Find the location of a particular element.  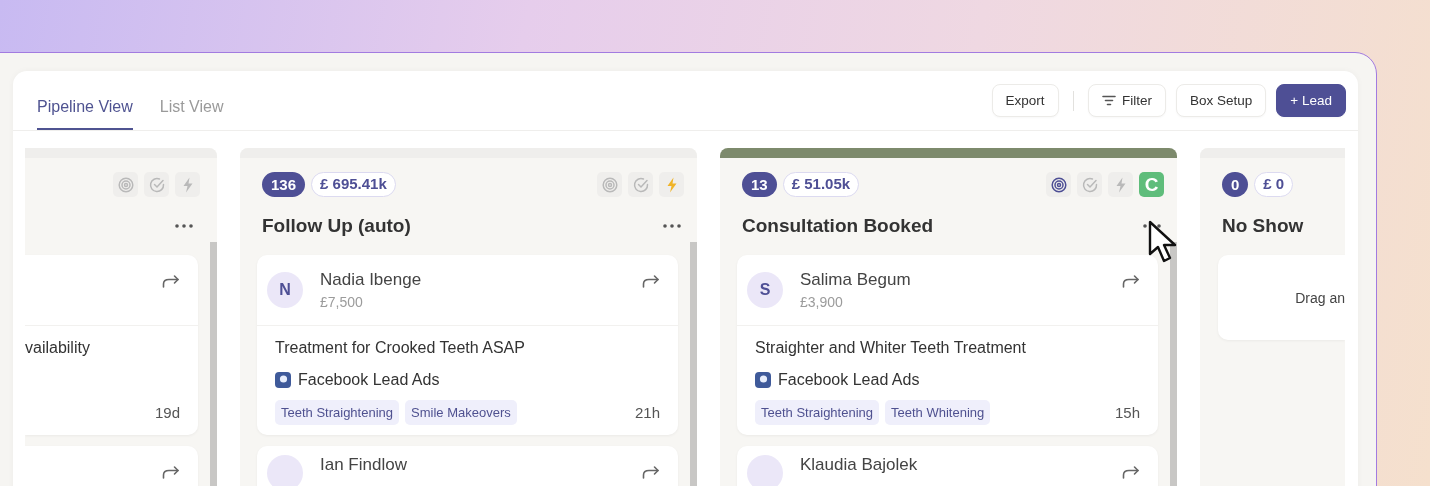

lead-count-badge: 13 is located at coordinates (759, 184).